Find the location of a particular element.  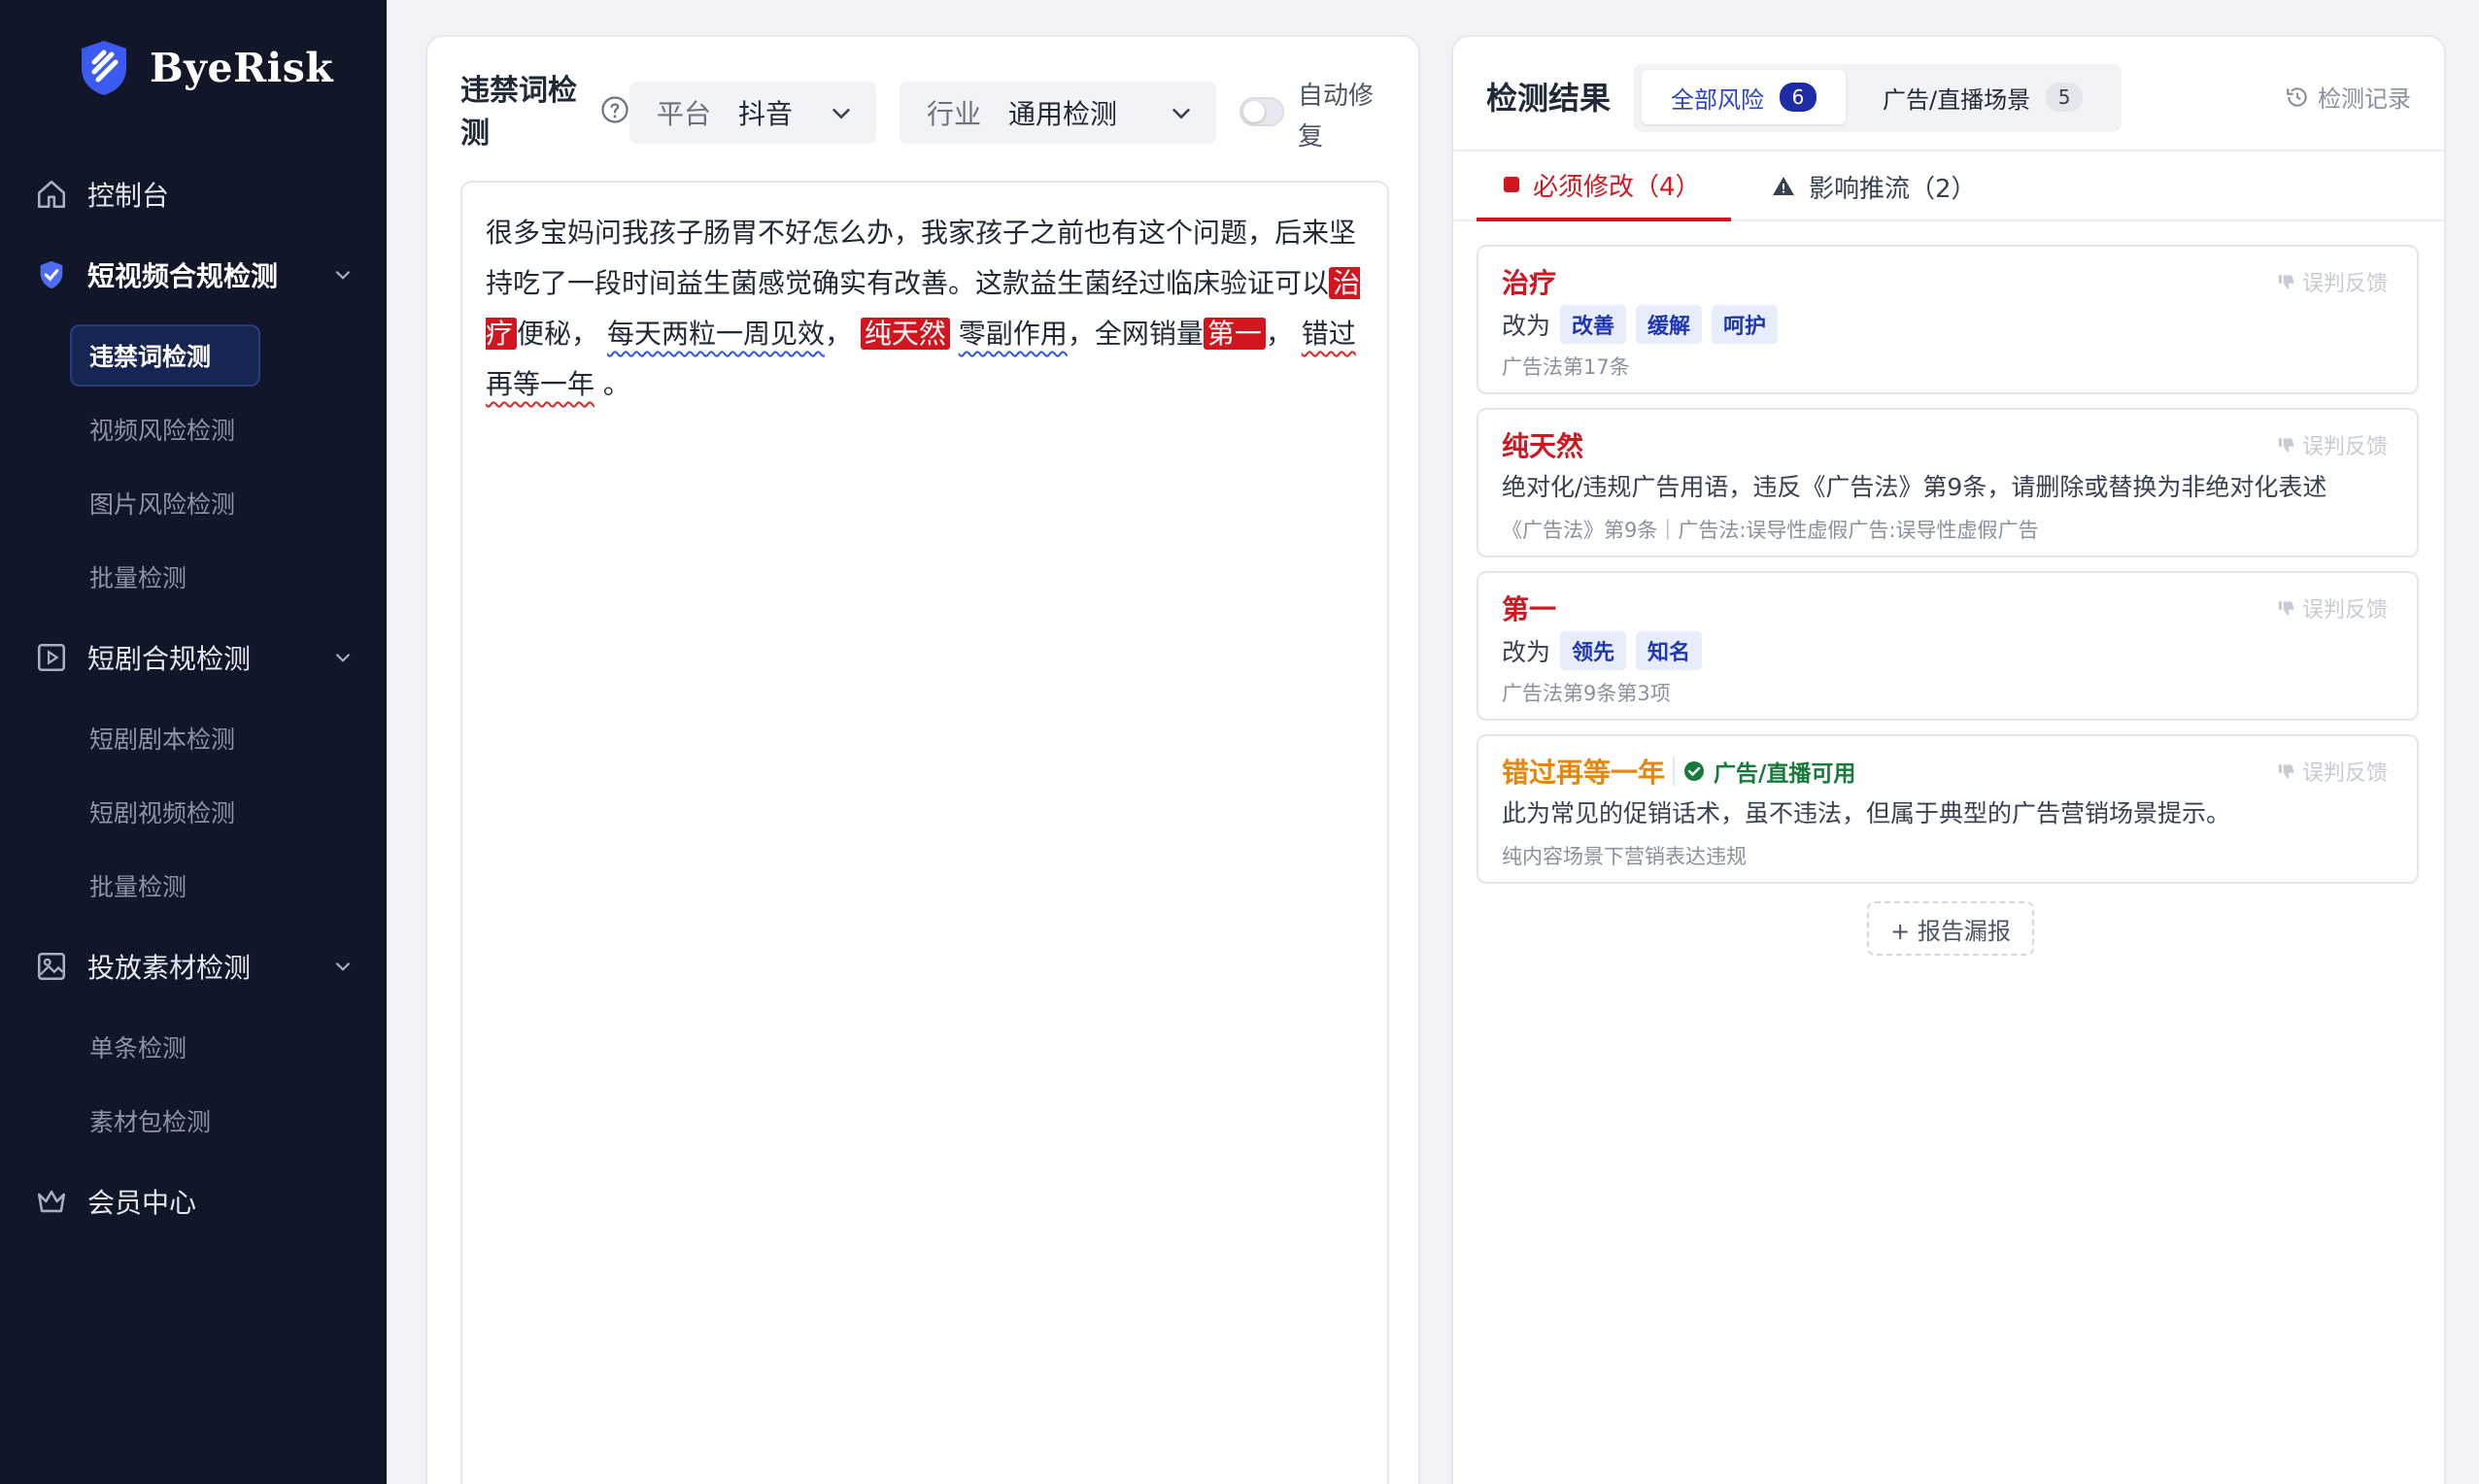

risk-word: 治疗 is located at coordinates (1529, 283).